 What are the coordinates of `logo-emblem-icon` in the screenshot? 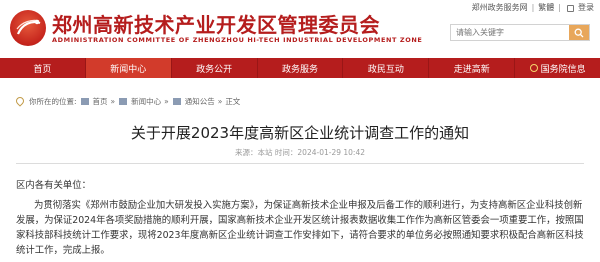 It's located at (28, 27).